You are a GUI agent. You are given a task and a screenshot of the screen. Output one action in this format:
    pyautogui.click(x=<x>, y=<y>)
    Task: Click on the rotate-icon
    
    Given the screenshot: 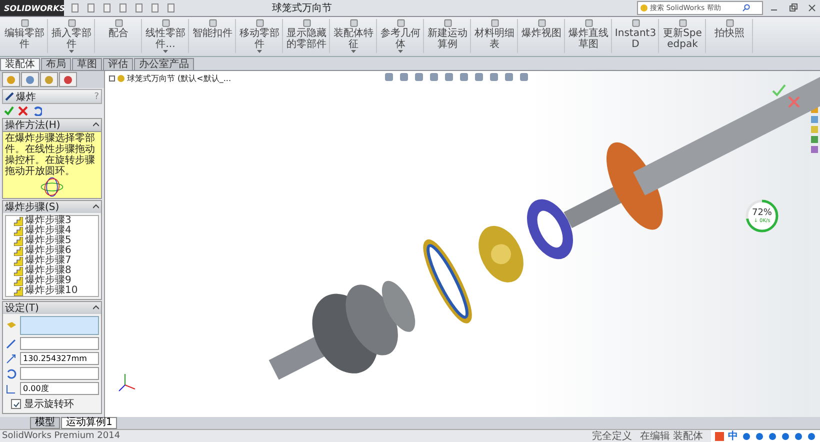 What is the action you would take?
    pyautogui.click(x=11, y=374)
    